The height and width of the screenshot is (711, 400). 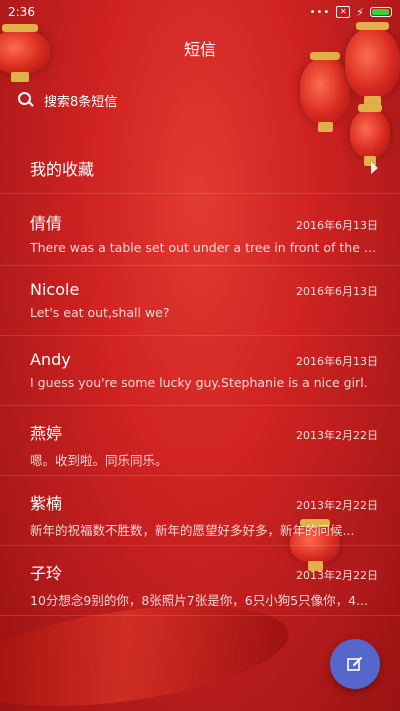 I want to click on compose-button, so click(x=355, y=664).